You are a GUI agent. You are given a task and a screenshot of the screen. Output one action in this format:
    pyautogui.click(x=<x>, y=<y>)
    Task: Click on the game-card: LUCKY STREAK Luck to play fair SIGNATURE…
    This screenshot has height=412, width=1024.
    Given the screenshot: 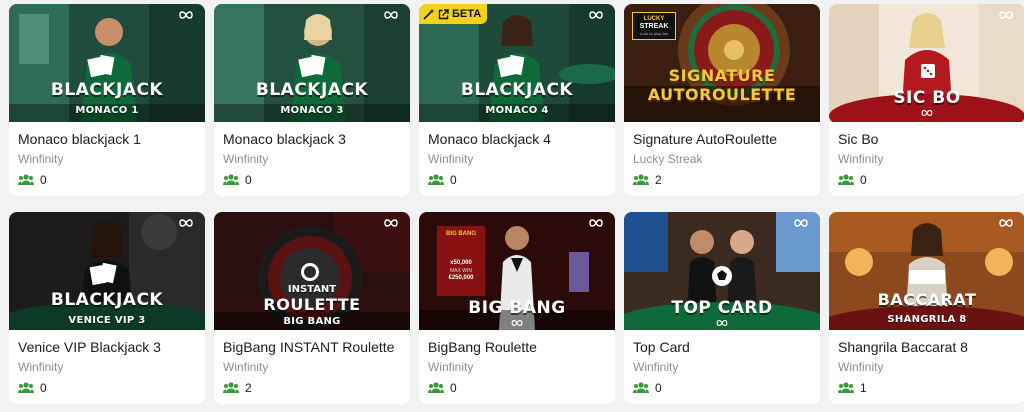 What is the action you would take?
    pyautogui.click(x=722, y=100)
    